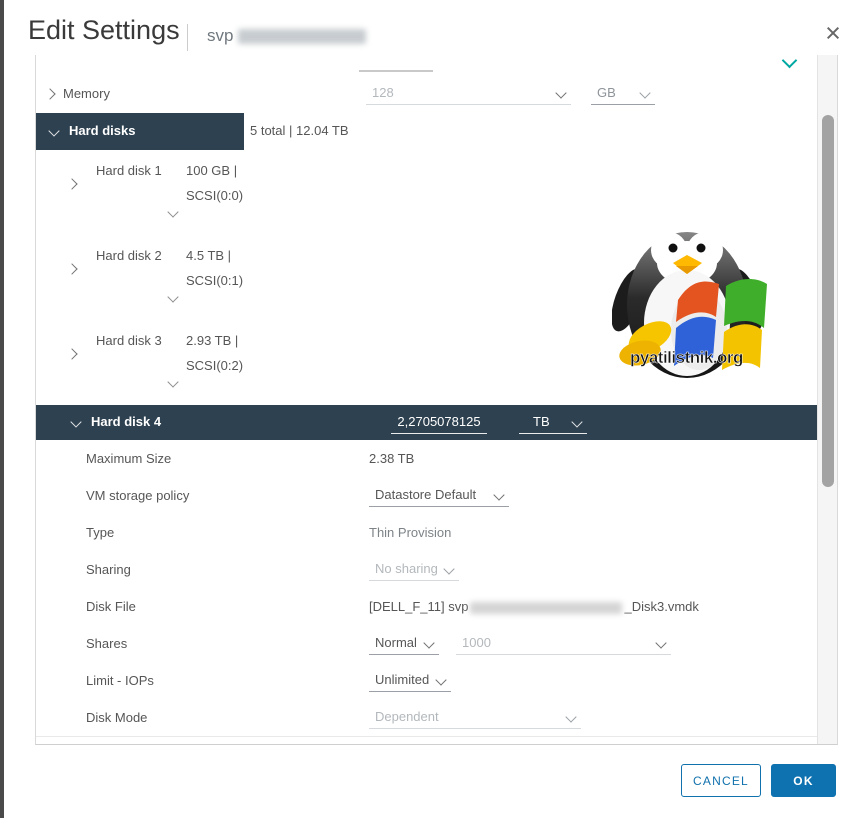 Image resolution: width=861 pixels, height=818 pixels. Describe the element at coordinates (383, 92) in the screenshot. I see `memory-size-value: 128` at that location.